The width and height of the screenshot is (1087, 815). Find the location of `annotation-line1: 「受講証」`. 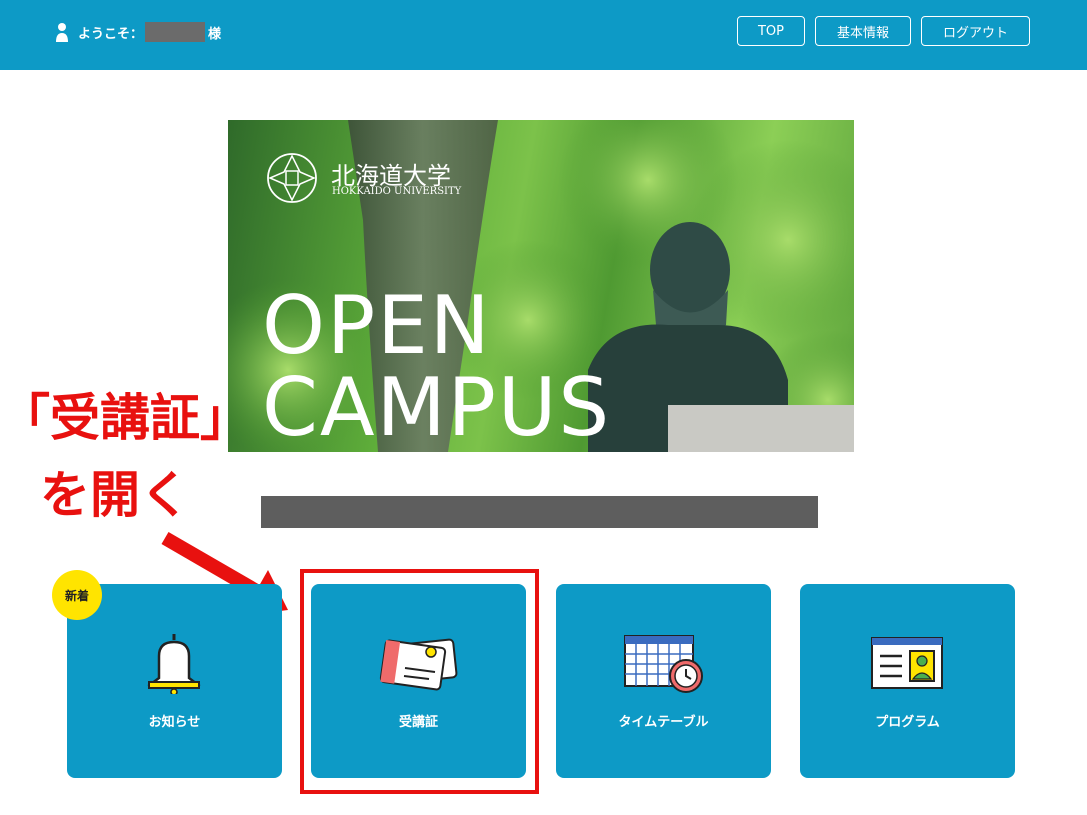

annotation-line1: 「受講証」 is located at coordinates (125, 418).